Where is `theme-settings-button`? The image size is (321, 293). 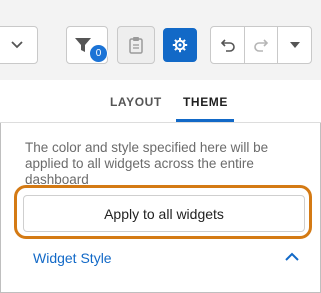
theme-settings-button is located at coordinates (180, 45).